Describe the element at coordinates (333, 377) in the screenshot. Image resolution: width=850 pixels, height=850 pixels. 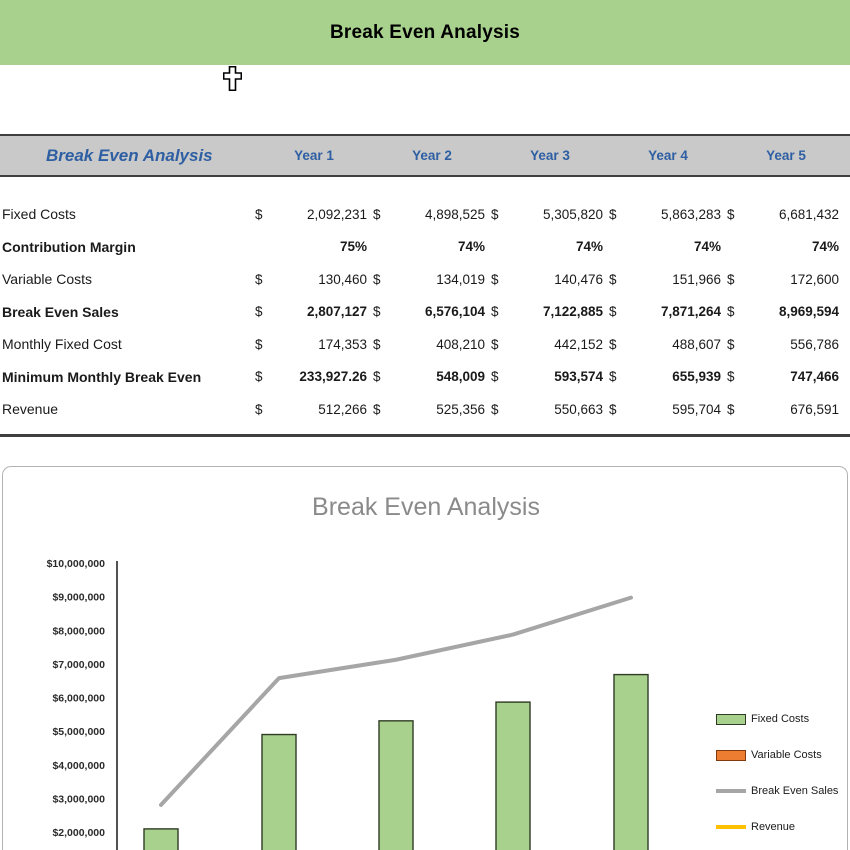
I see `cell-value: 233,927.26` at that location.